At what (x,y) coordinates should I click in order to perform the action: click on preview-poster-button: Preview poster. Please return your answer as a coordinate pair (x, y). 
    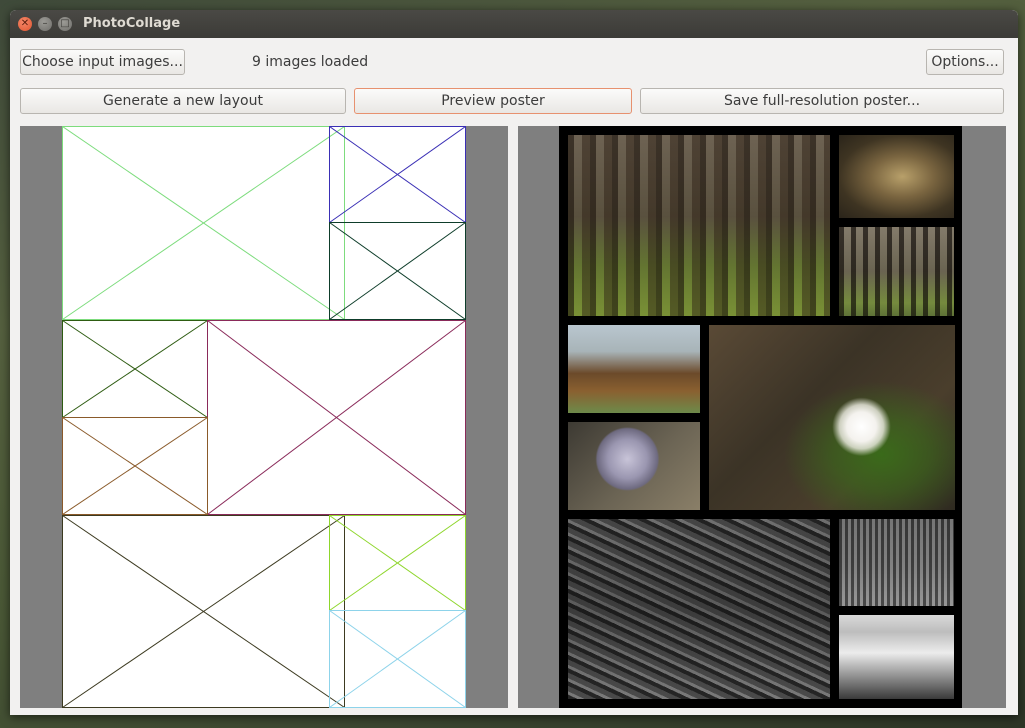
    Looking at the image, I should click on (493, 101).